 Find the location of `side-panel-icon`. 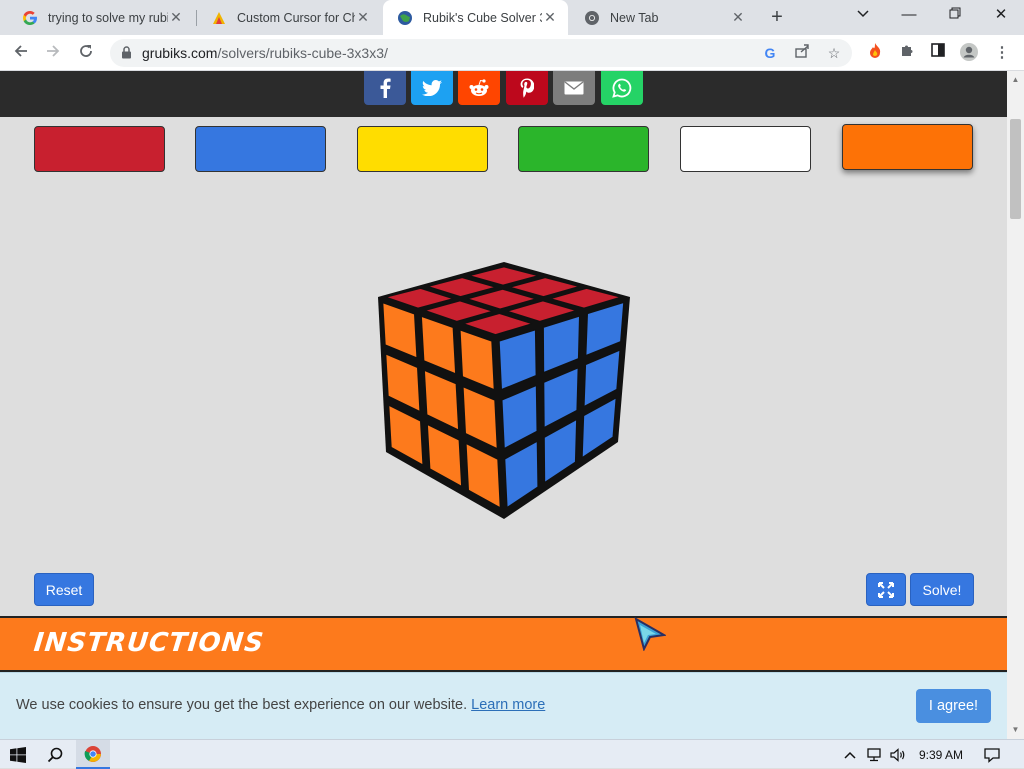

side-panel-icon is located at coordinates (938, 53).